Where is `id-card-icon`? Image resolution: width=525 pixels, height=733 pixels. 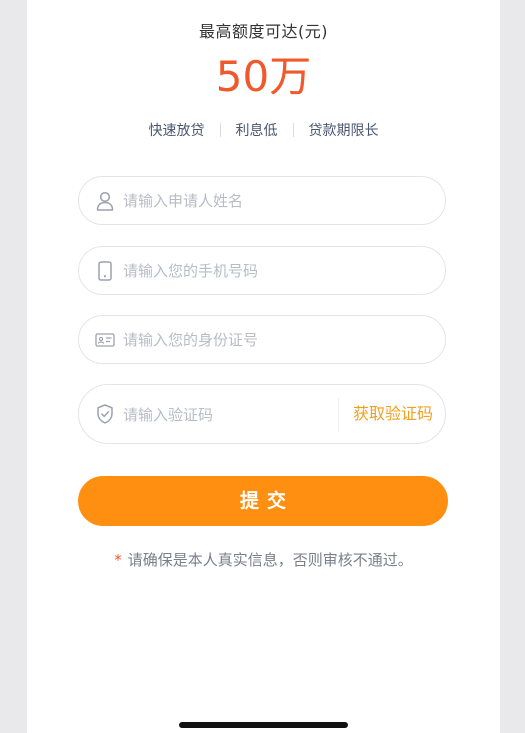 id-card-icon is located at coordinates (105, 340).